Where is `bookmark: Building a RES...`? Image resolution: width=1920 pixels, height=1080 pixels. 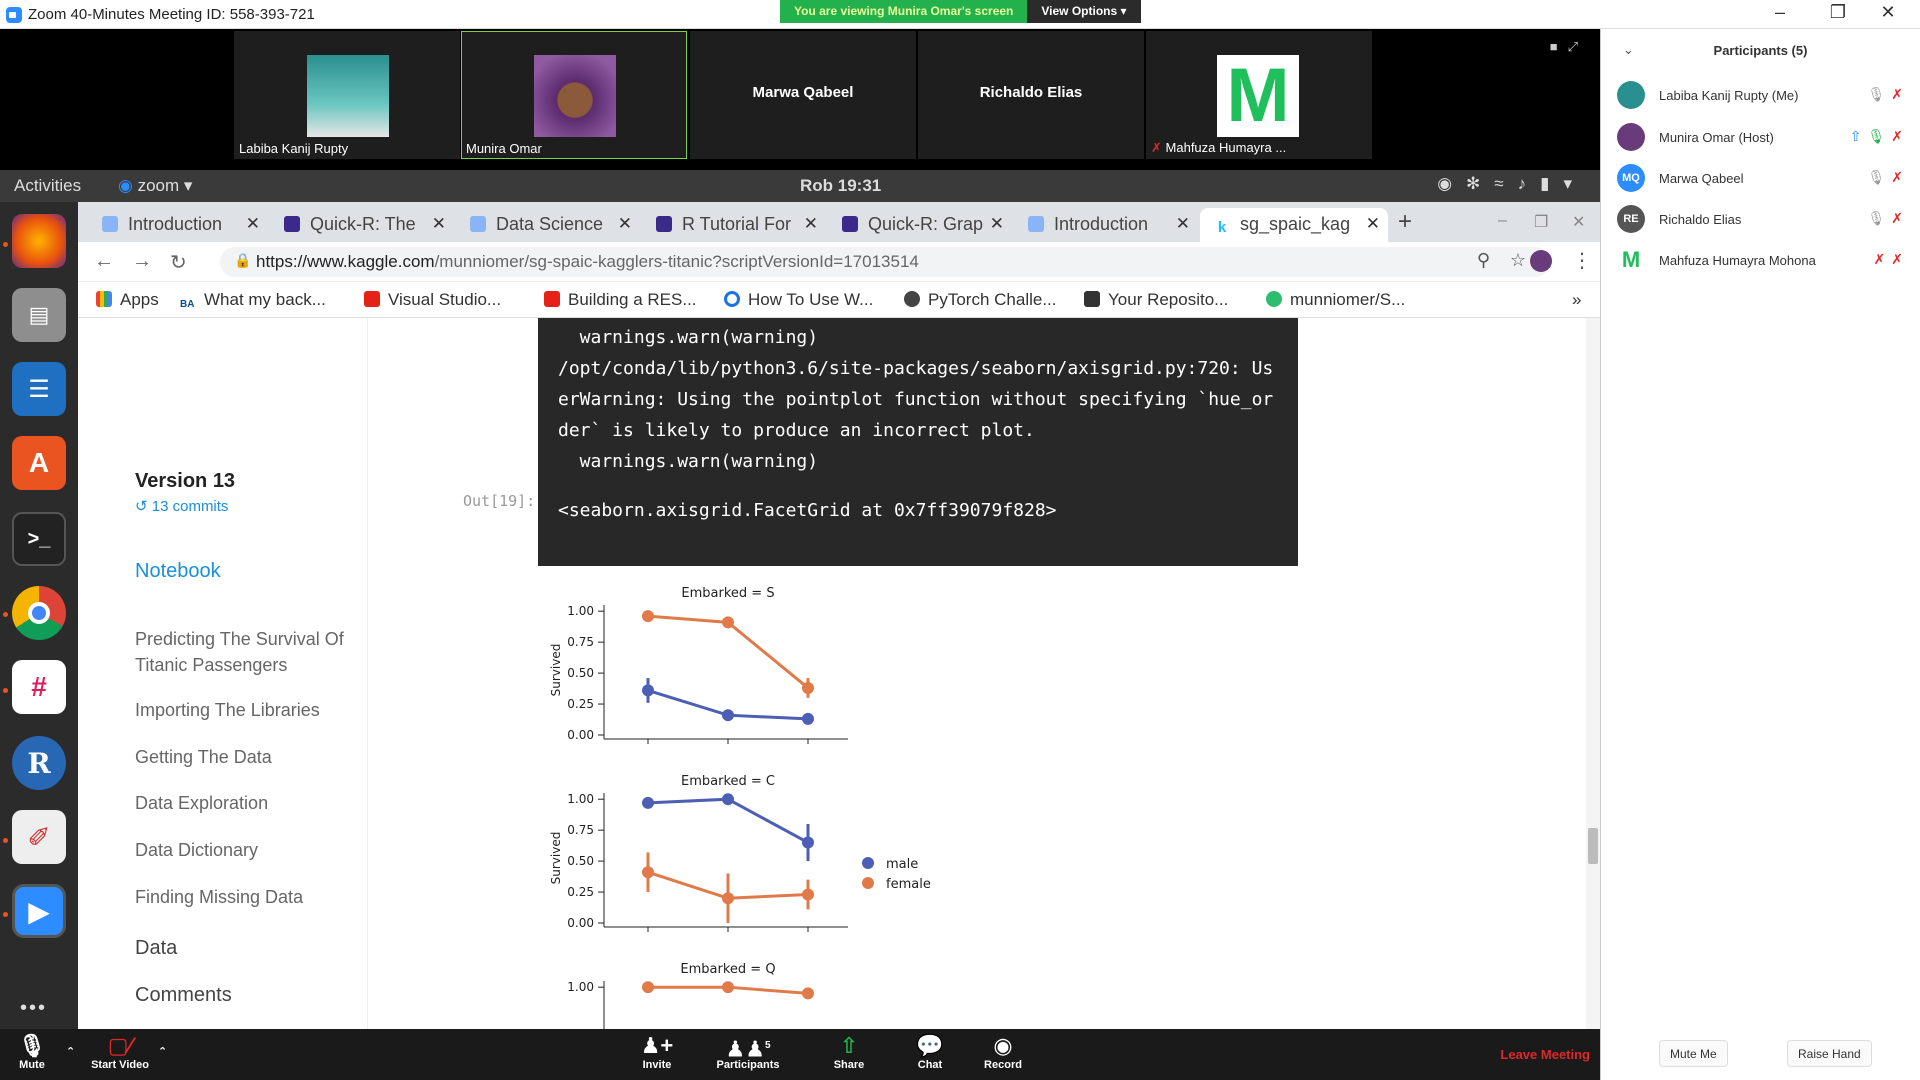 bookmark: Building a RES... is located at coordinates (620, 300).